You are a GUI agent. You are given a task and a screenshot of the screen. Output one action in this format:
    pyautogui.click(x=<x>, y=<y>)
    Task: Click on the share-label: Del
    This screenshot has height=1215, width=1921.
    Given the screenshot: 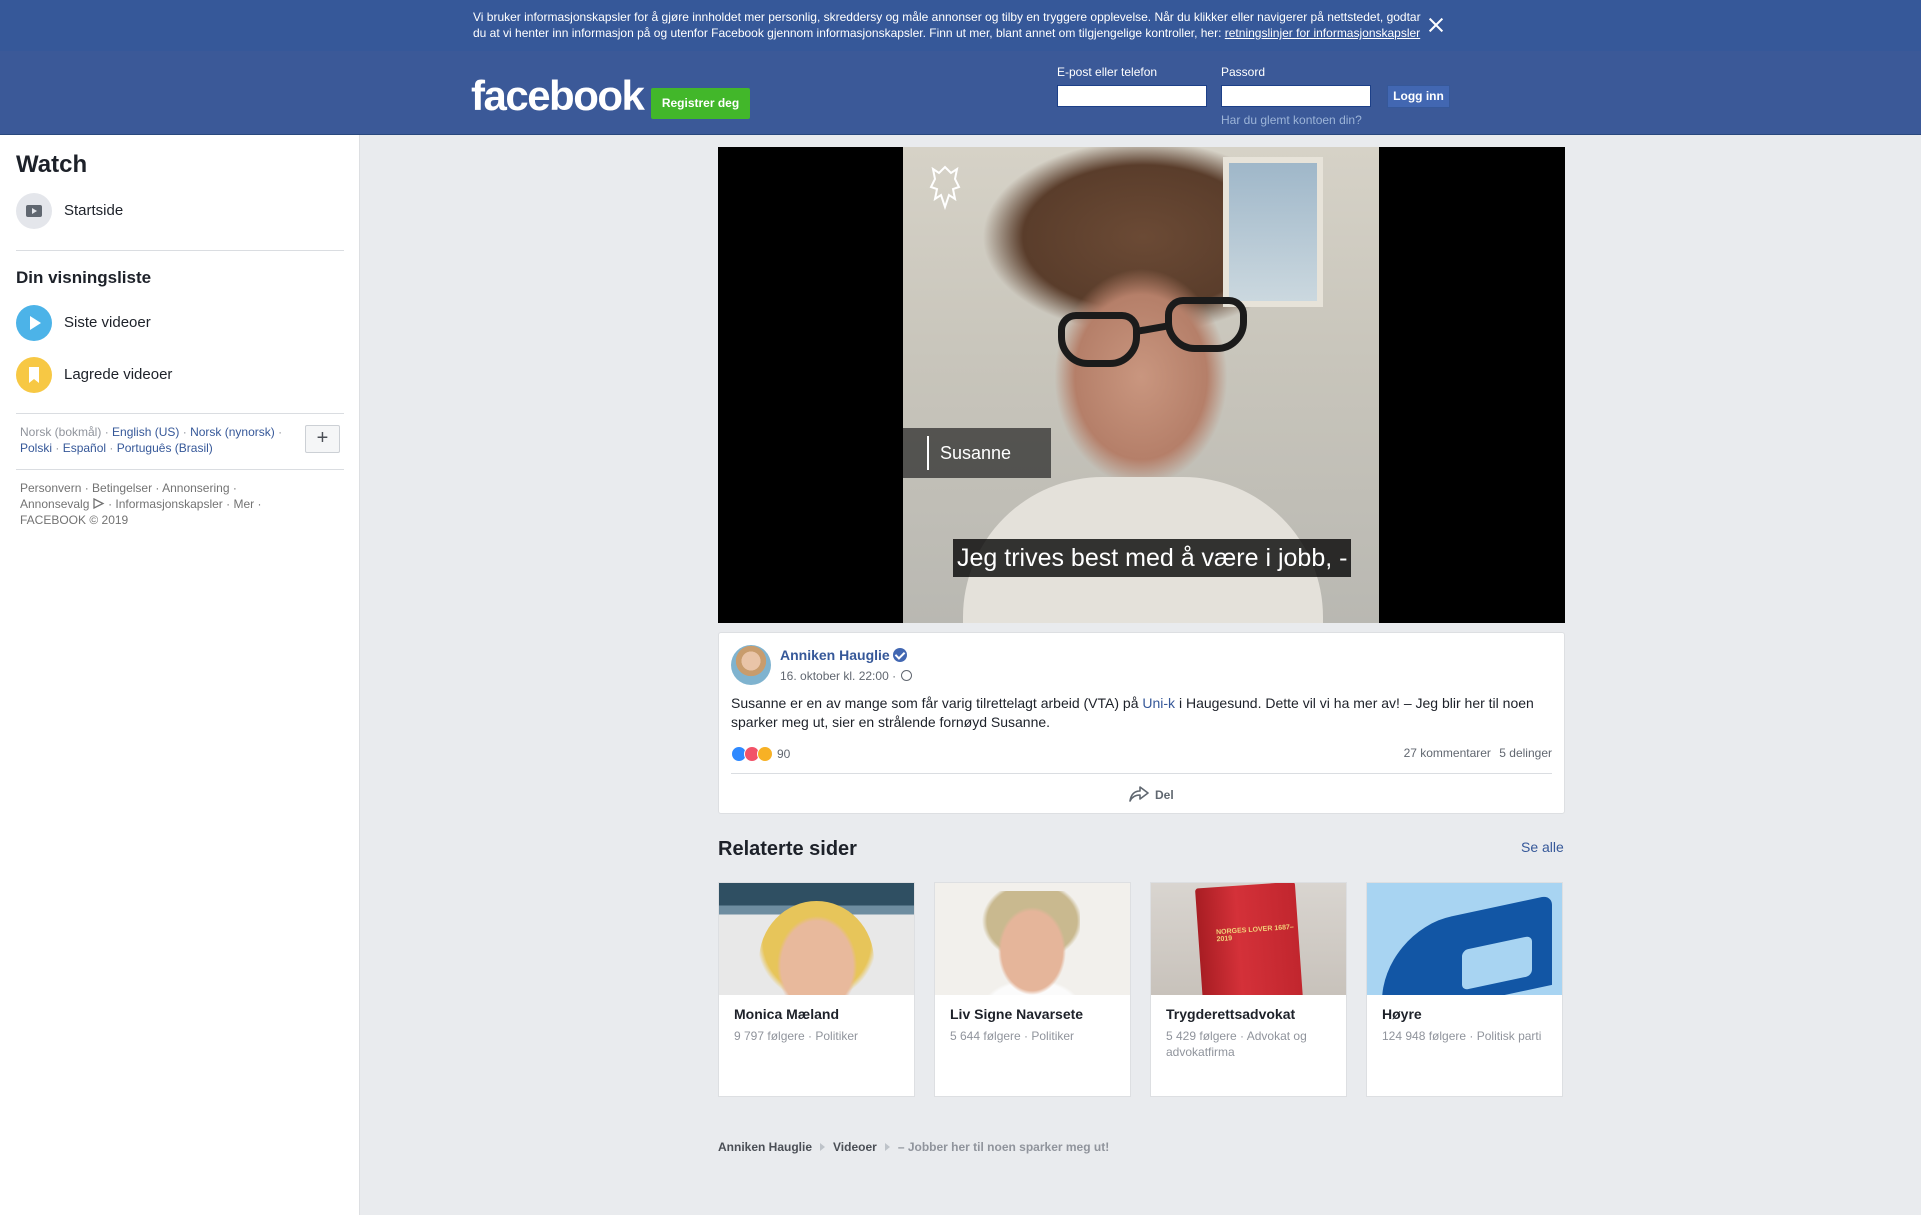 What is the action you would take?
    pyautogui.click(x=1164, y=795)
    